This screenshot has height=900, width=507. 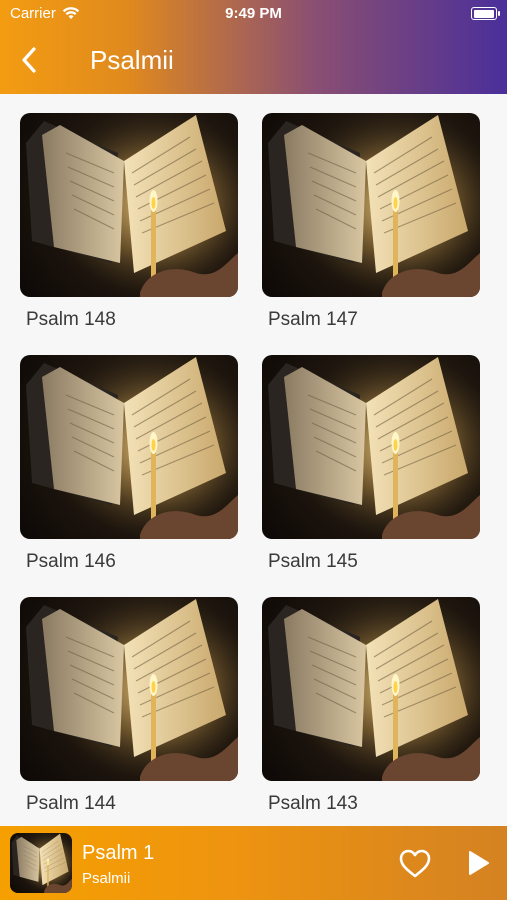 I want to click on psalm-tile: Psalm 147, so click(x=371, y=234).